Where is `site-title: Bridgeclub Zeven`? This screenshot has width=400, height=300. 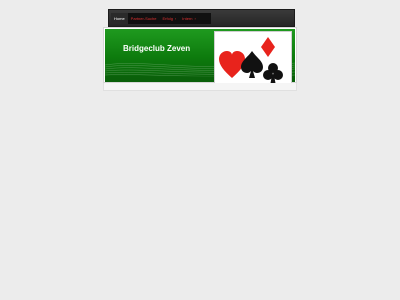
site-title: Bridgeclub Zeven is located at coordinates (156, 48).